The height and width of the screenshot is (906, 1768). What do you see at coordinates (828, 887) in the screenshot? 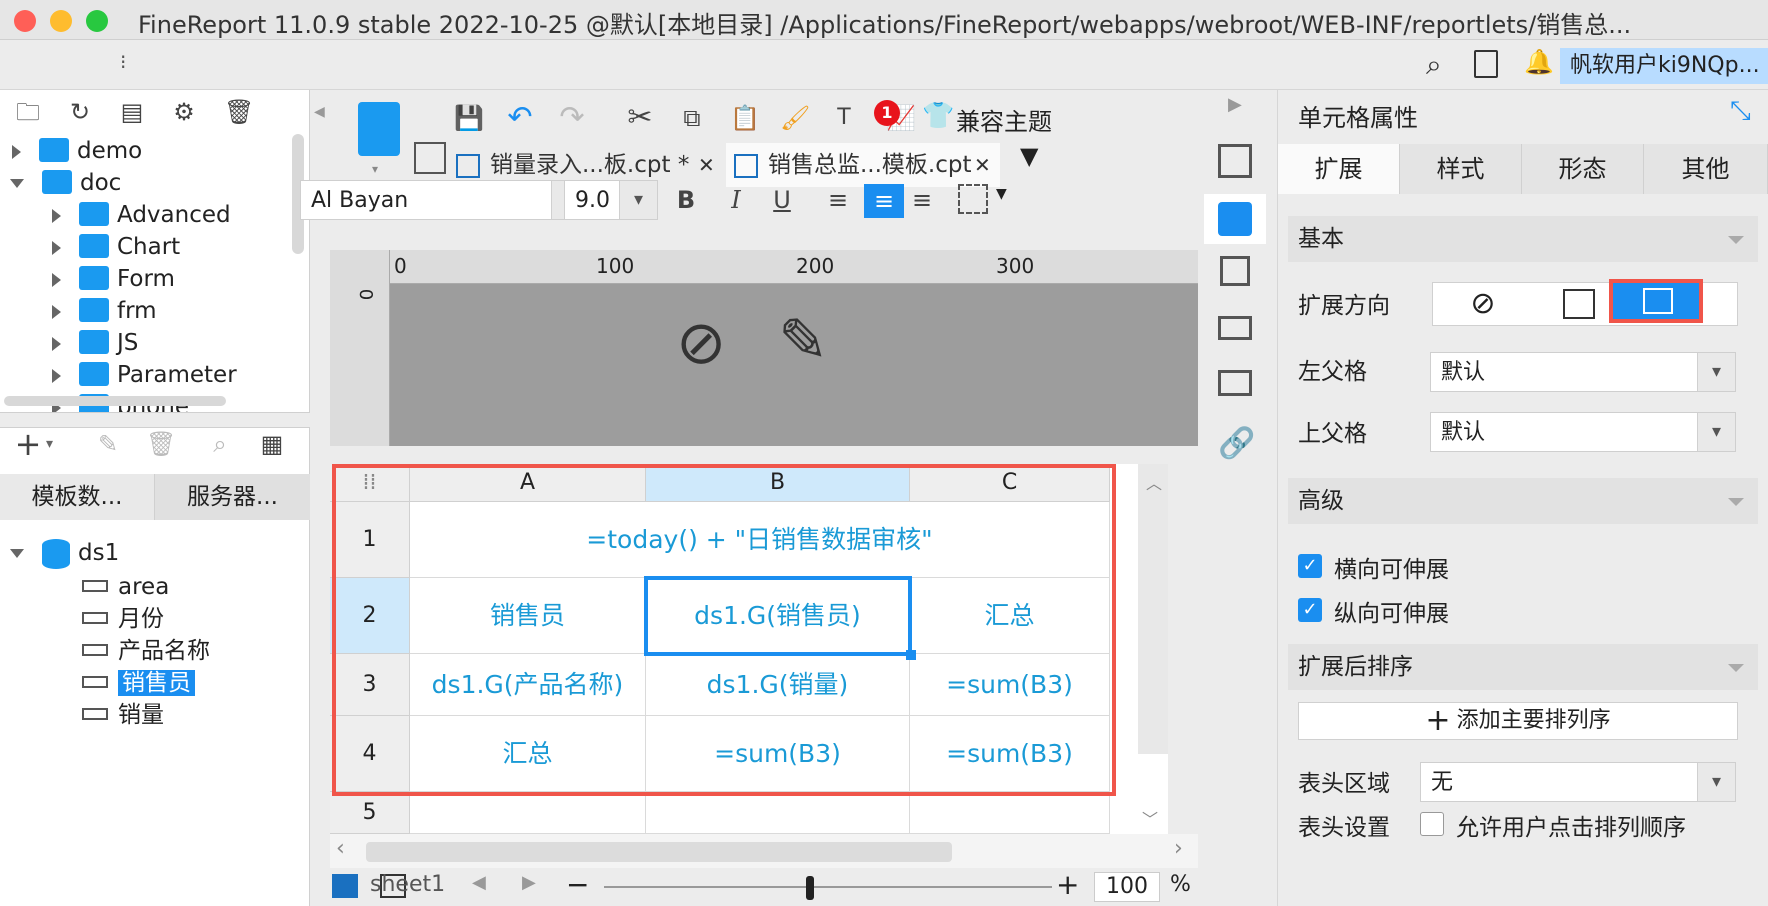
I see `zoom-slider-track` at bounding box center [828, 887].